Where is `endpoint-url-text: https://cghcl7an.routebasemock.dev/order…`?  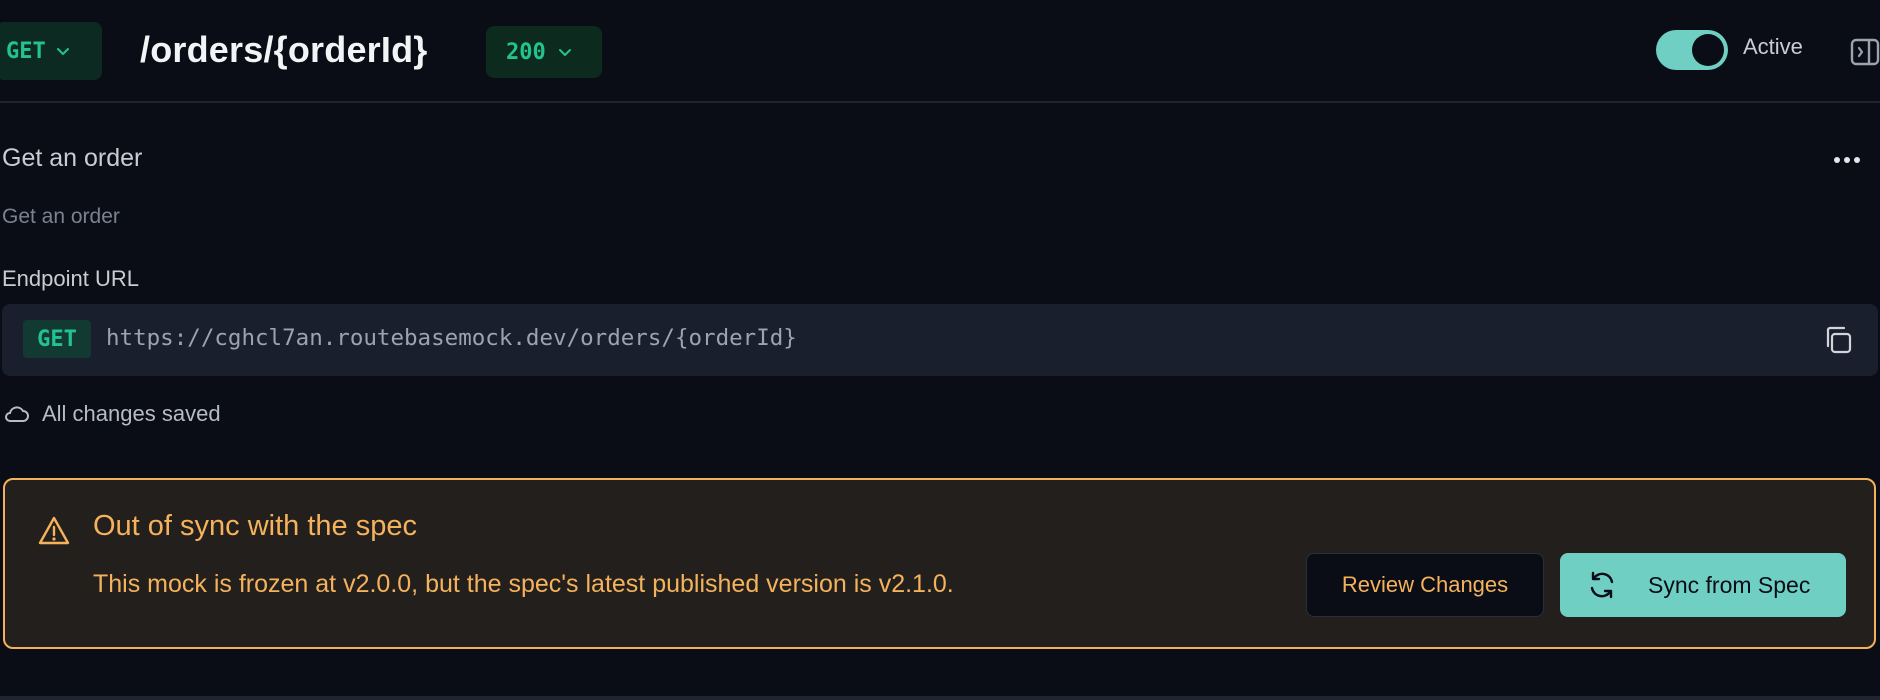
endpoint-url-text: https://cghcl7an.routebasemock.dev/order… is located at coordinates (451, 338).